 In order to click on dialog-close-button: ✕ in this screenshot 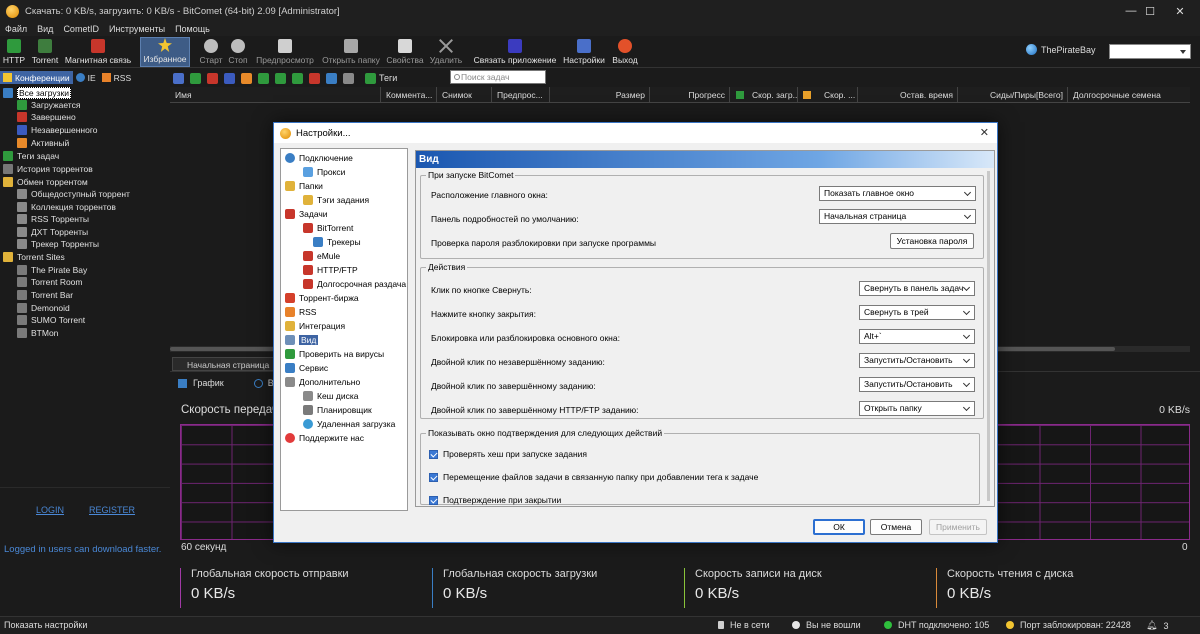, I will do `click(984, 132)`.